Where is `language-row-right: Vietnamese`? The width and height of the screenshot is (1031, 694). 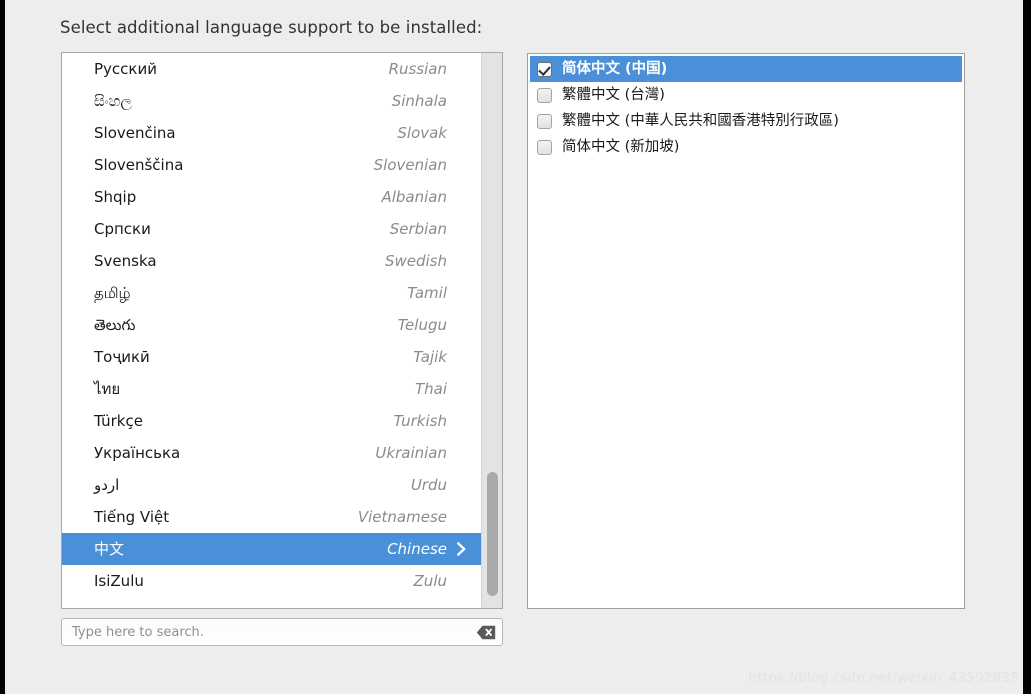
language-row-right: Vietnamese is located at coordinates (412, 516).